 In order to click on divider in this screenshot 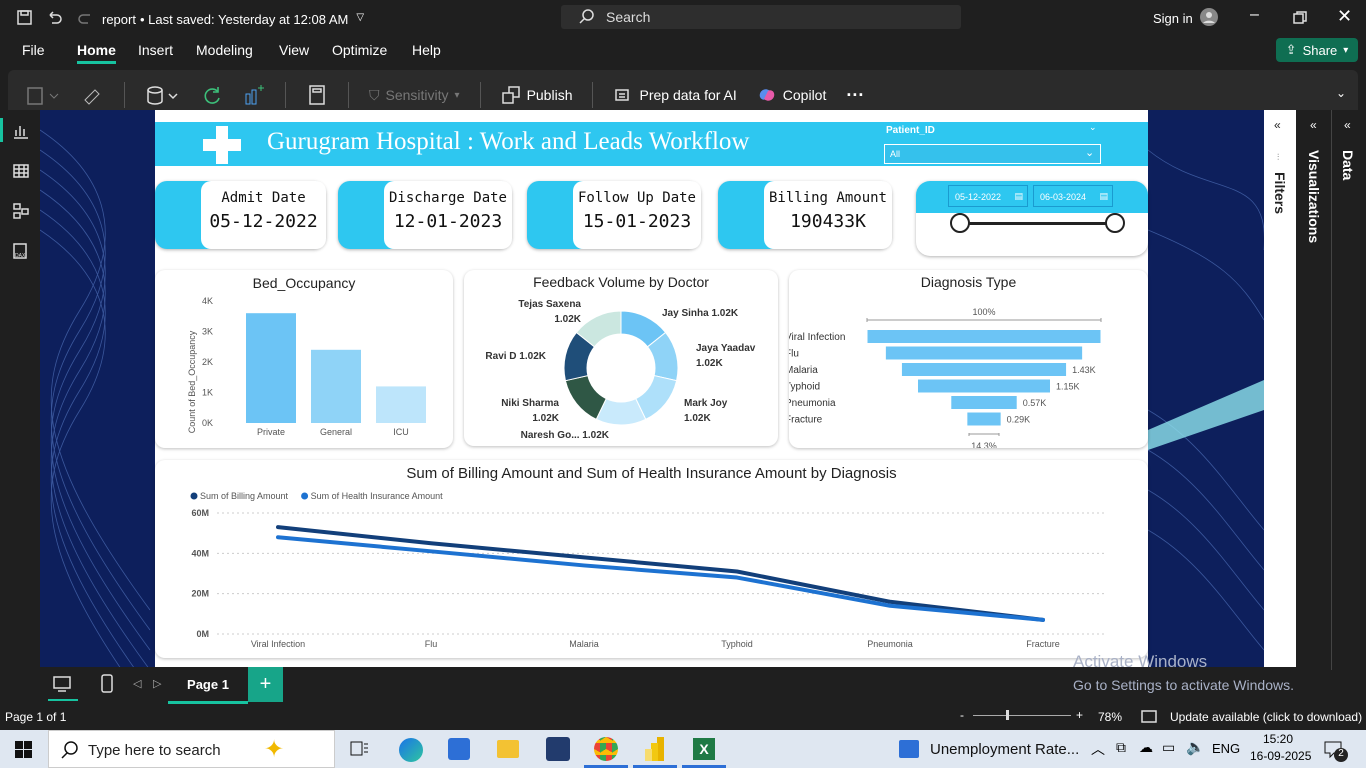, I will do `click(124, 95)`.